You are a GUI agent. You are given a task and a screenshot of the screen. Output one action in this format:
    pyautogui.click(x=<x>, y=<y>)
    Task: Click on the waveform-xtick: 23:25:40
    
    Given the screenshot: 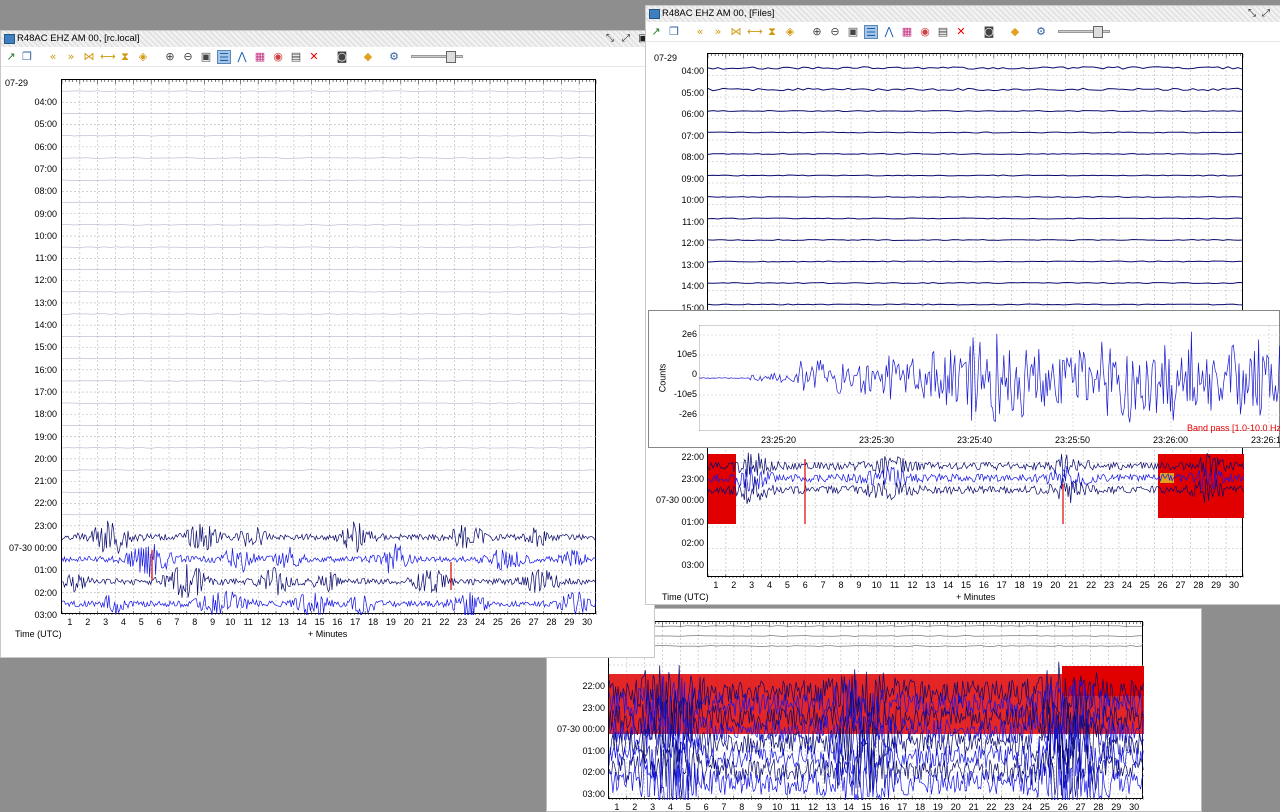 What is the action you would take?
    pyautogui.click(x=975, y=440)
    